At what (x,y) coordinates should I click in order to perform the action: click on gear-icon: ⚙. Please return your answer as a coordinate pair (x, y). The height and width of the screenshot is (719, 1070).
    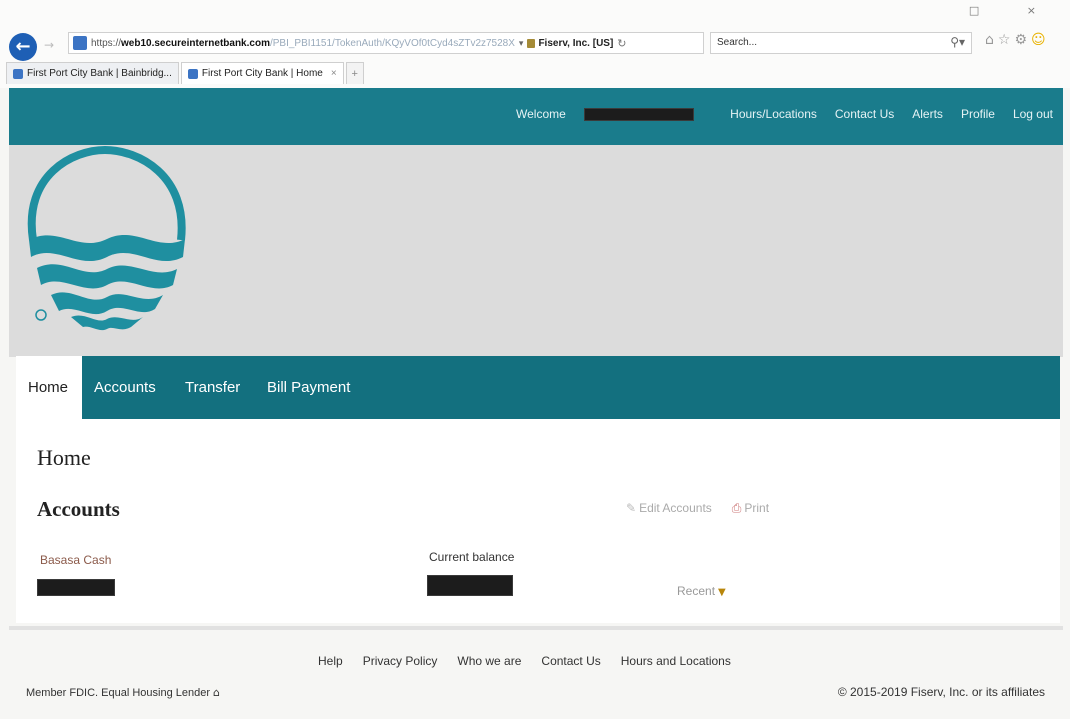
    Looking at the image, I should click on (1022, 40).